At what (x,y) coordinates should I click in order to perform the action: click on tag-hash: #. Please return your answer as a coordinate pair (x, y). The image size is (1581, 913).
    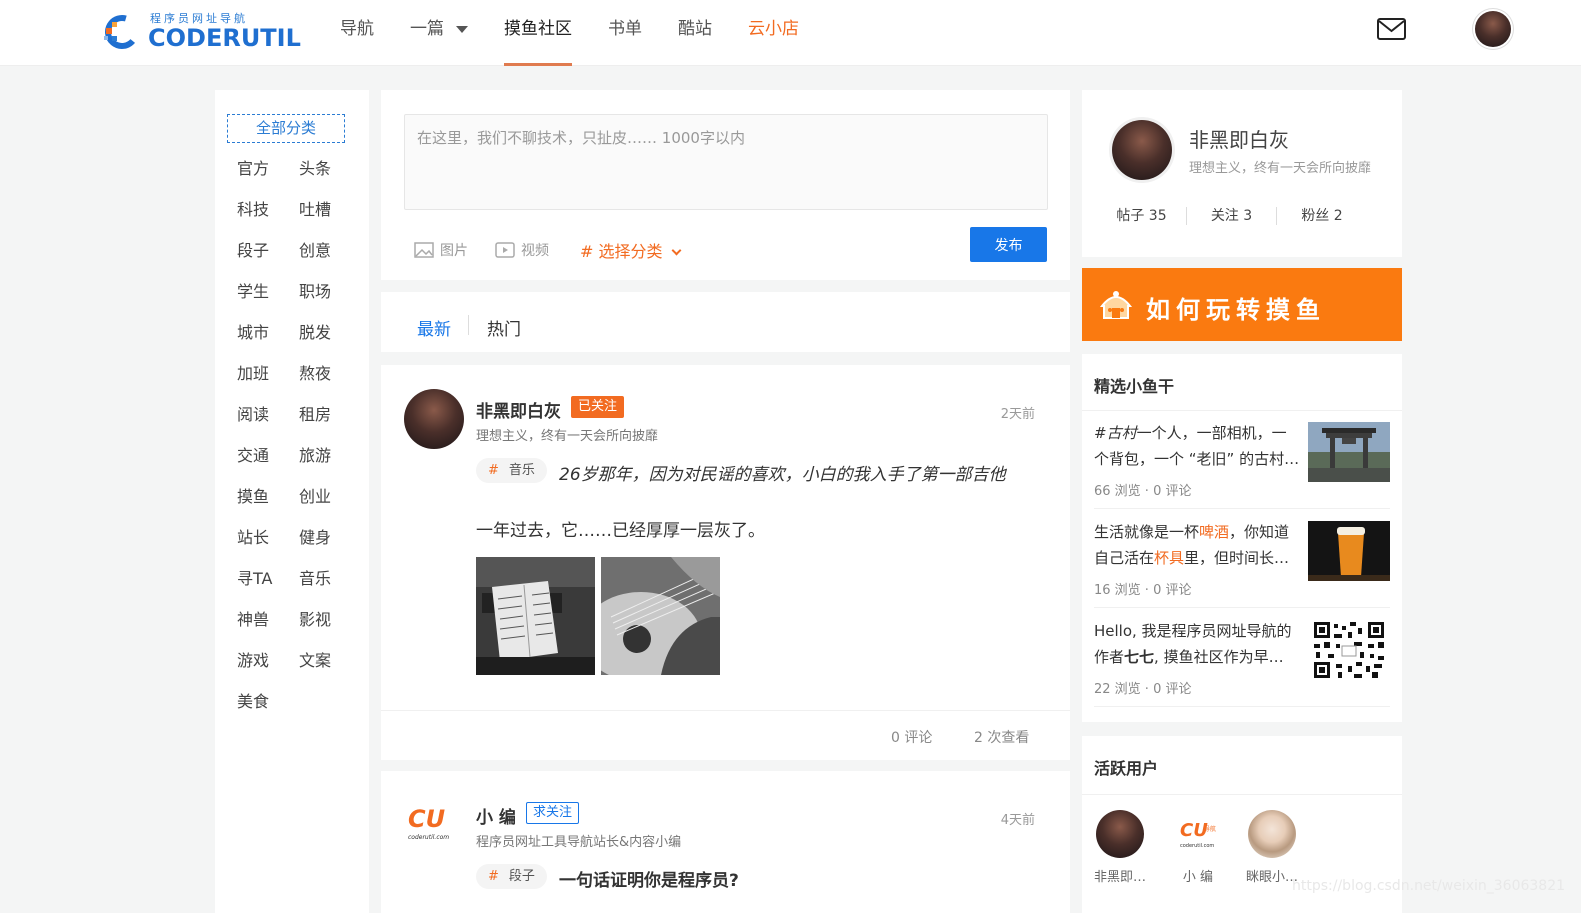
    Looking at the image, I should click on (493, 470).